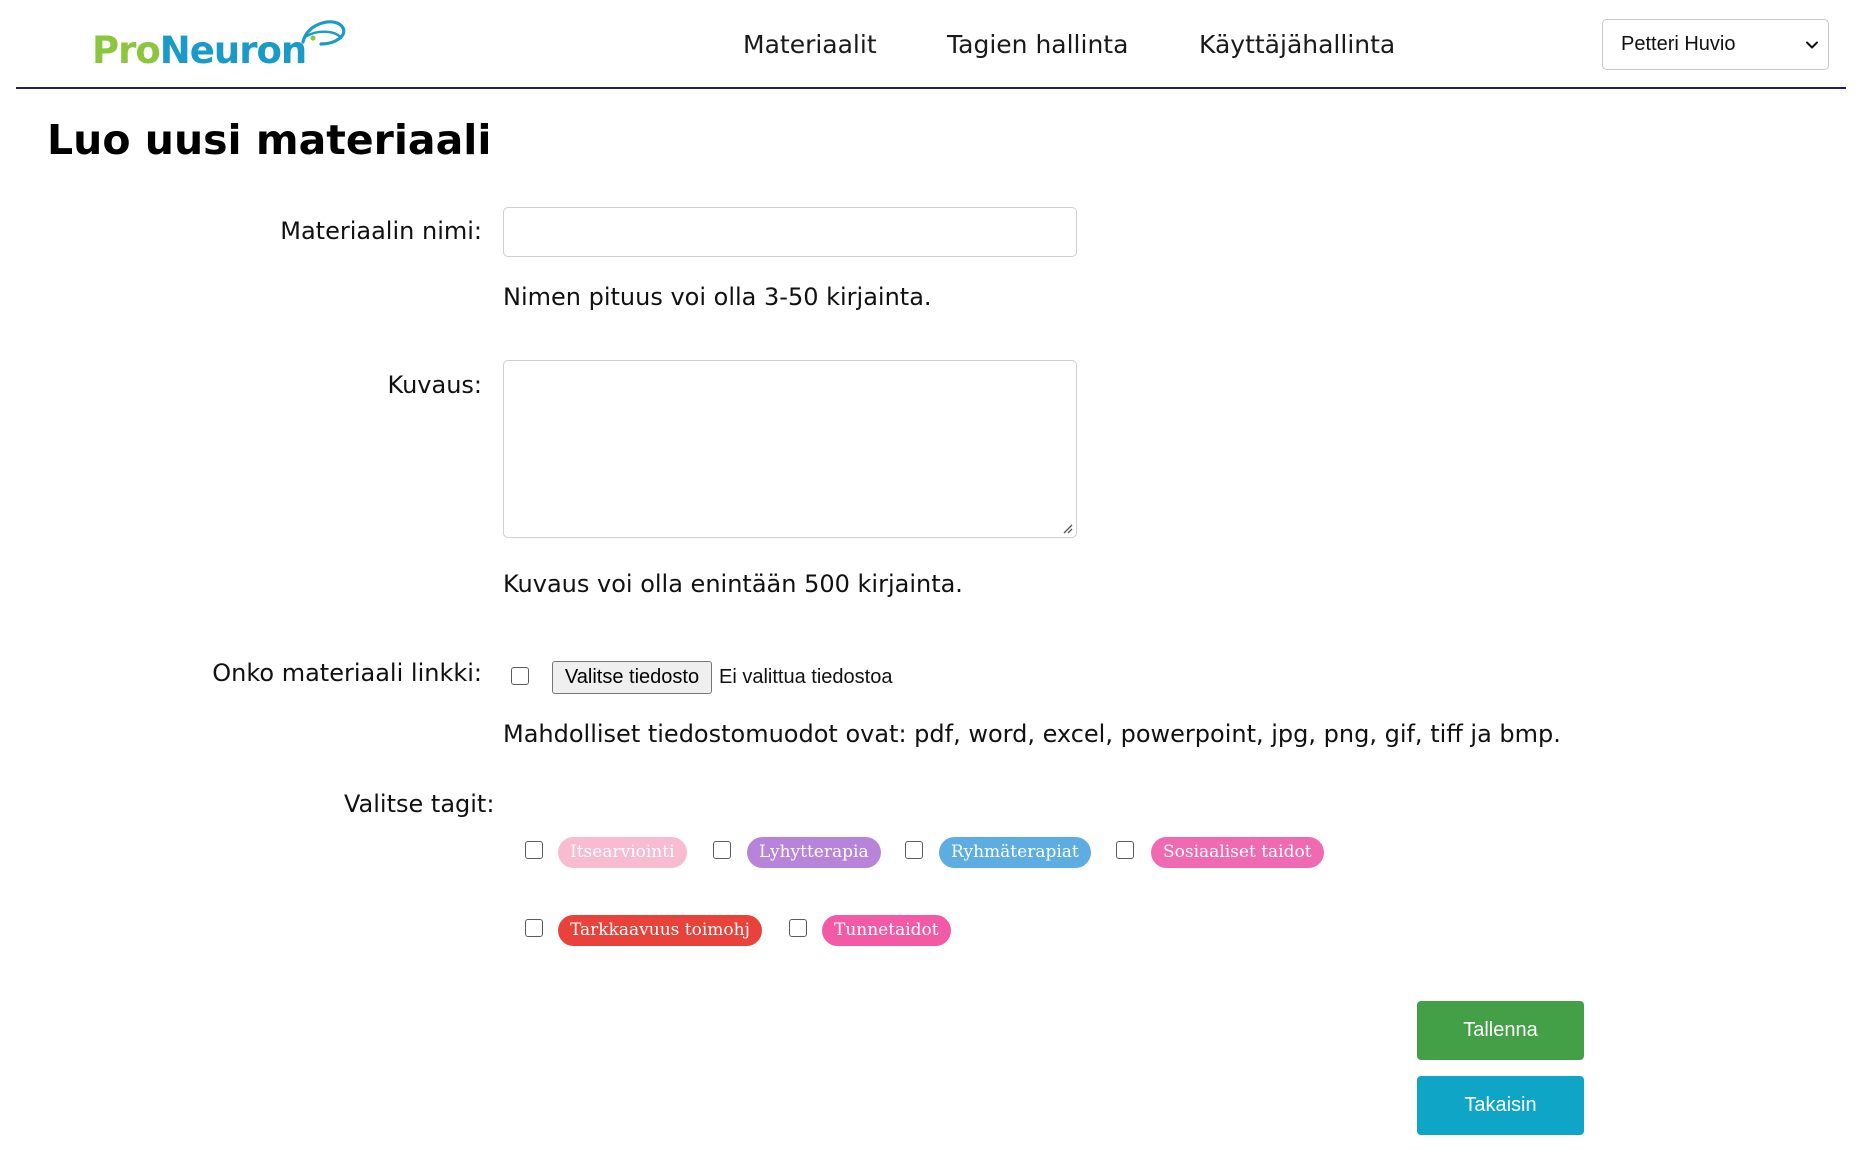 This screenshot has width=1873, height=1149. Describe the element at coordinates (622, 852) in the screenshot. I see `tag-itsearviointi: Itsearviointi` at that location.